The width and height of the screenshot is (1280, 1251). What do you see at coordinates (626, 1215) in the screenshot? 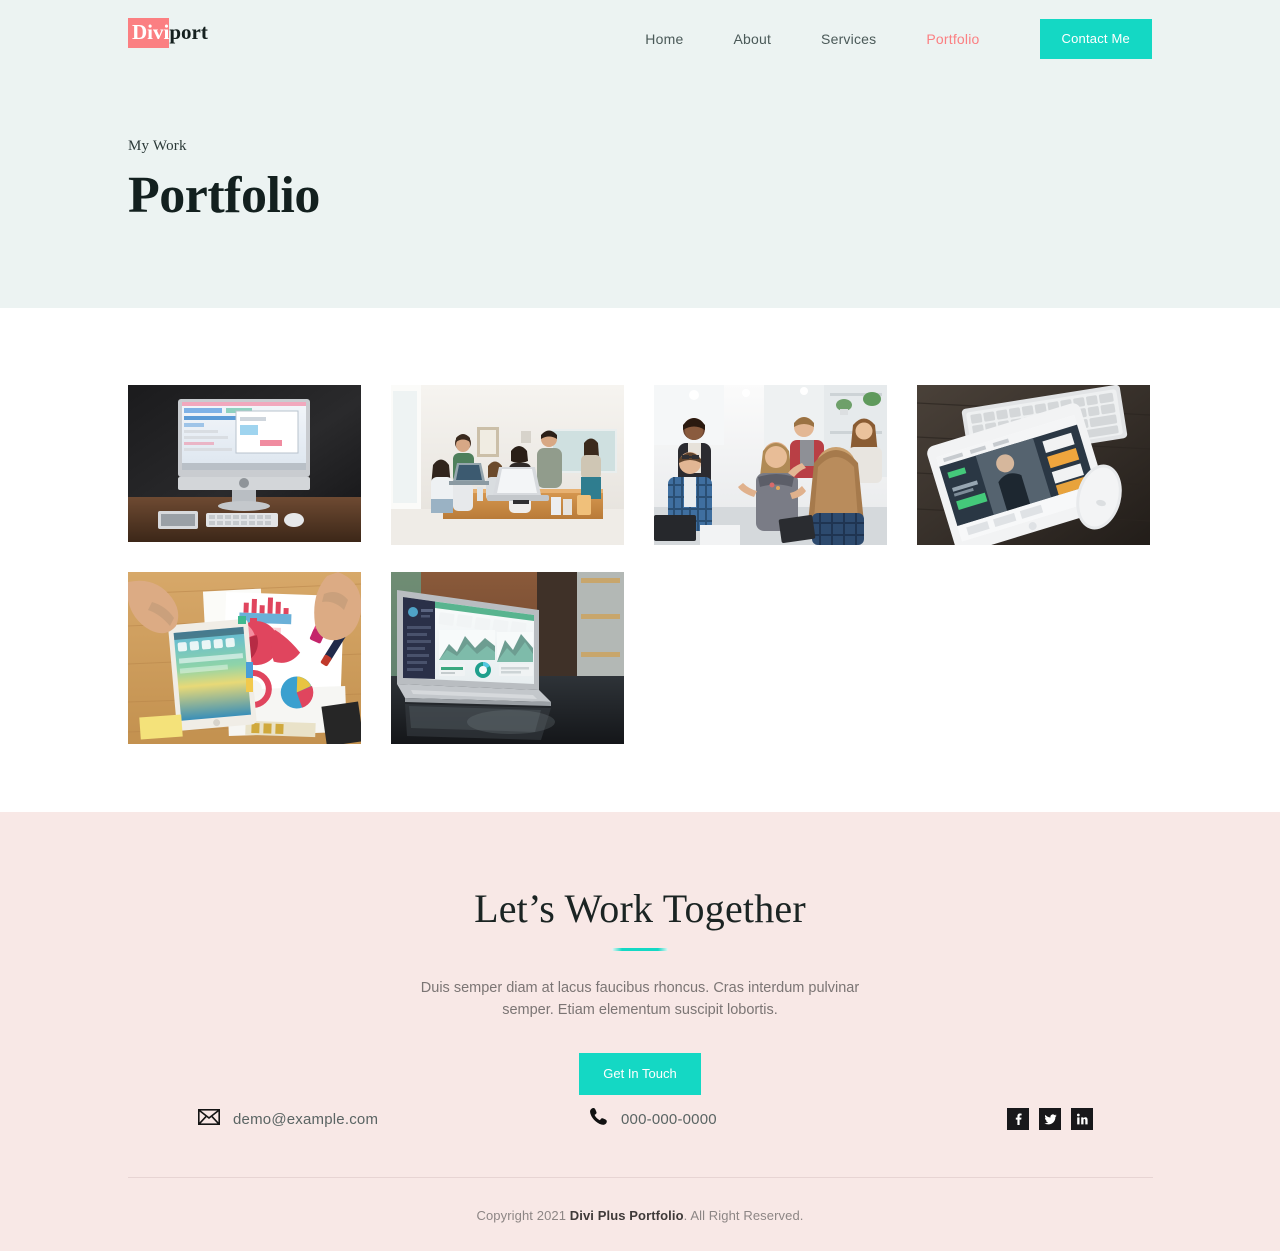
I see `copyright-brand: Divi Plus Portfolio` at bounding box center [626, 1215].